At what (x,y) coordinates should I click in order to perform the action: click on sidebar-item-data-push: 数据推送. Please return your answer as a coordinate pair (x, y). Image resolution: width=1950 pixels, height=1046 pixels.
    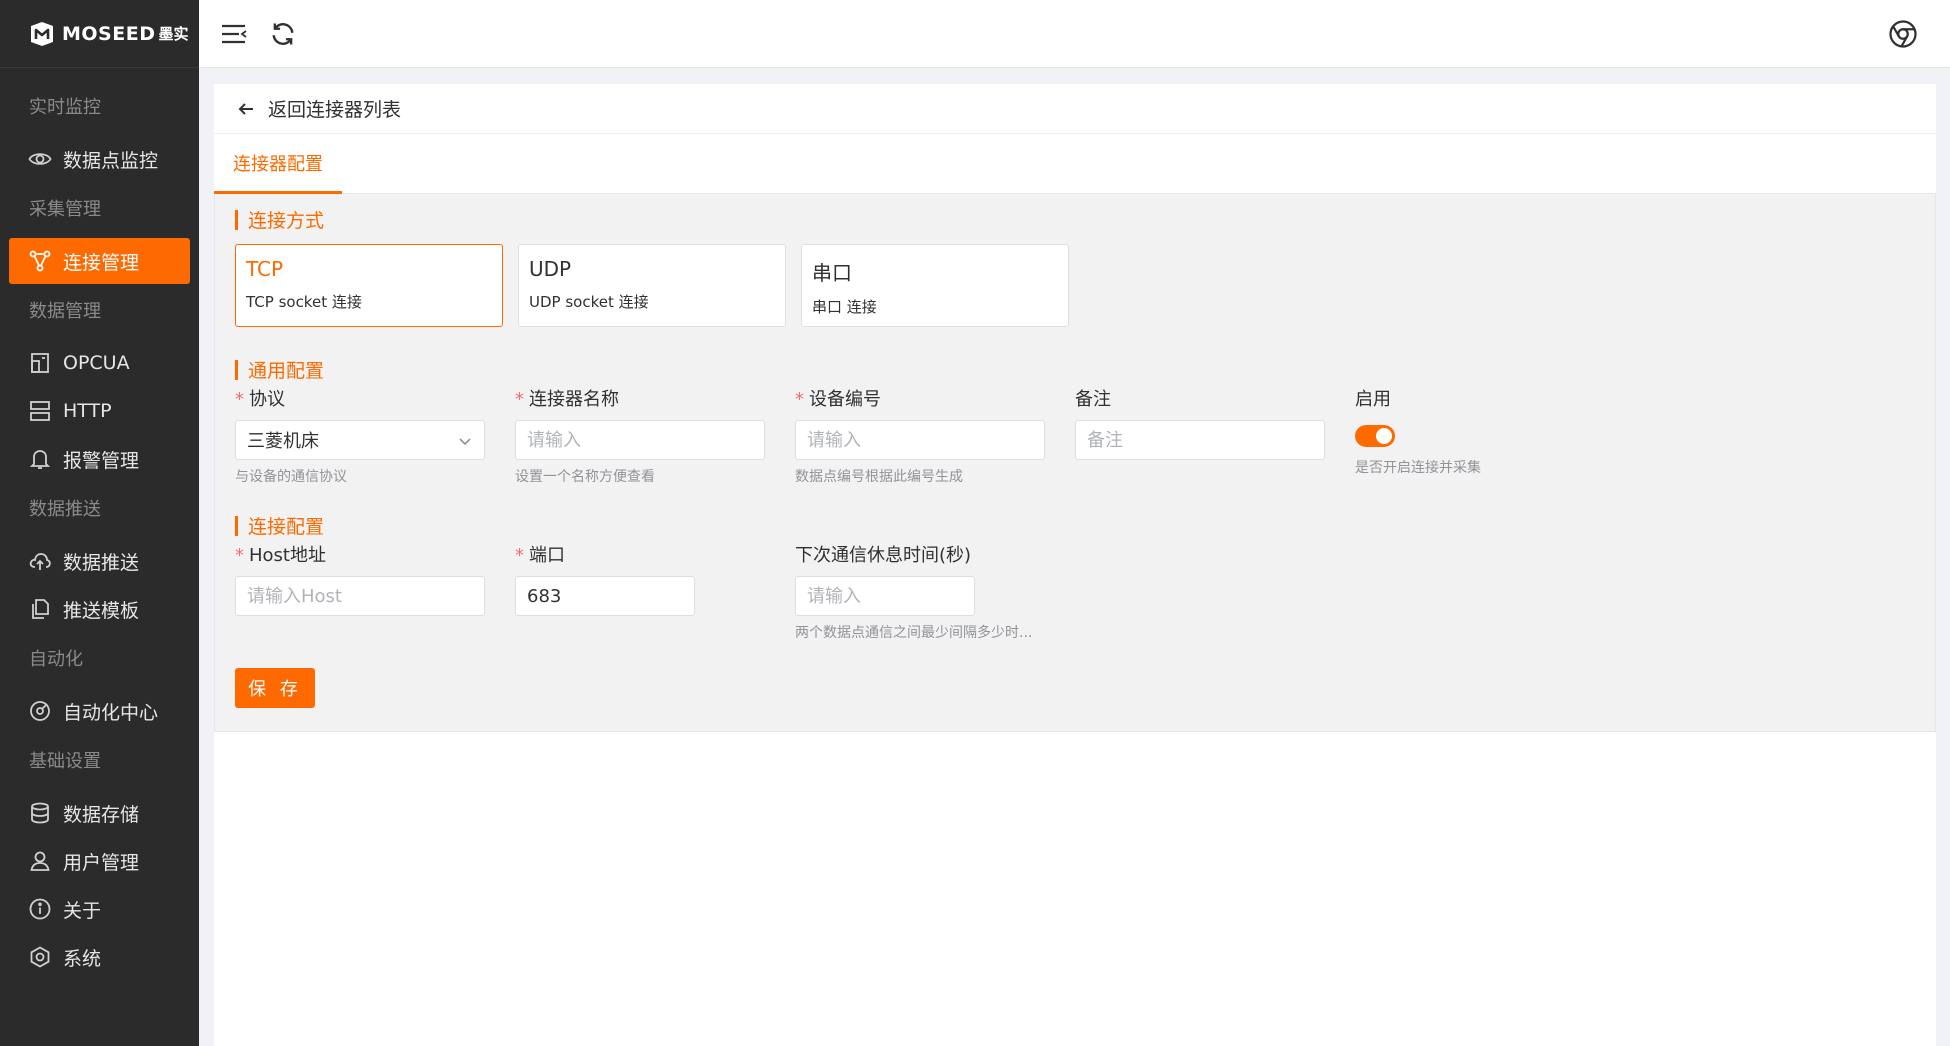
    Looking at the image, I should click on (99, 561).